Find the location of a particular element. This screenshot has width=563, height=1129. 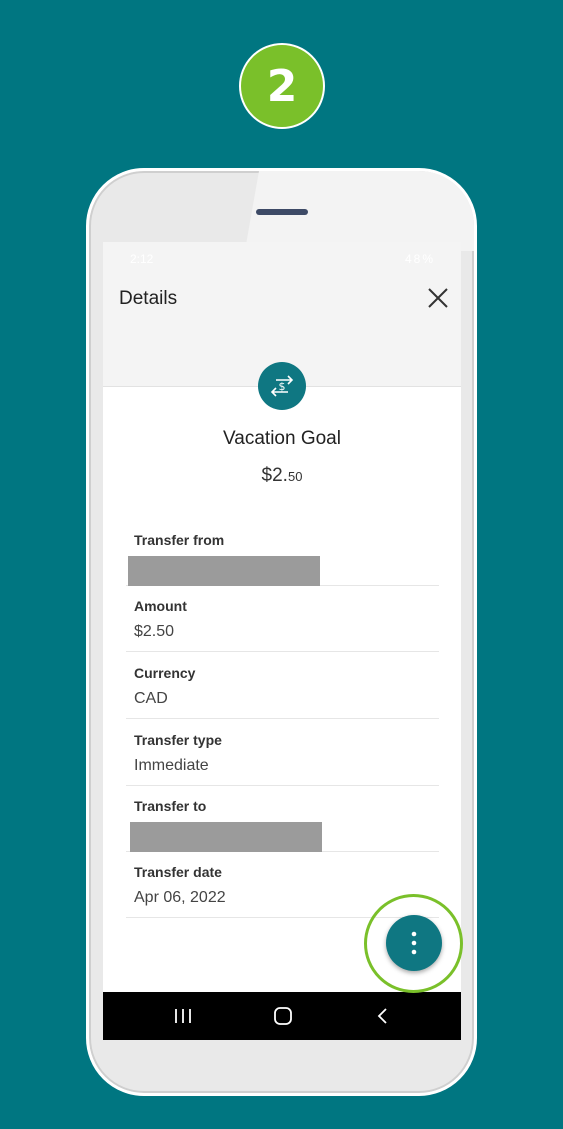

step-number-badge: 2 is located at coordinates (282, 86).